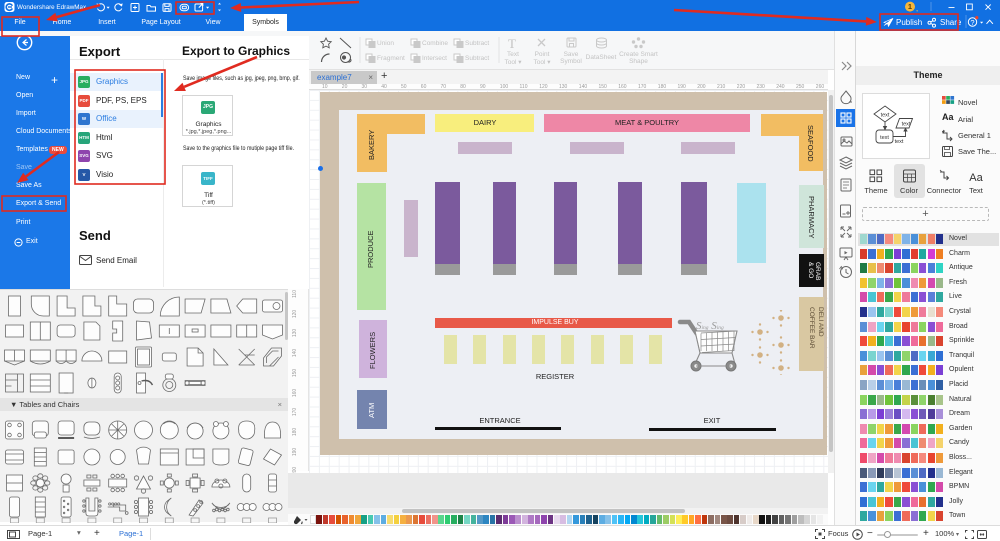 This screenshot has height=541, width=1000. What do you see at coordinates (710, 326) in the screenshot?
I see `svg-text: Sing Sing` at bounding box center [710, 326].